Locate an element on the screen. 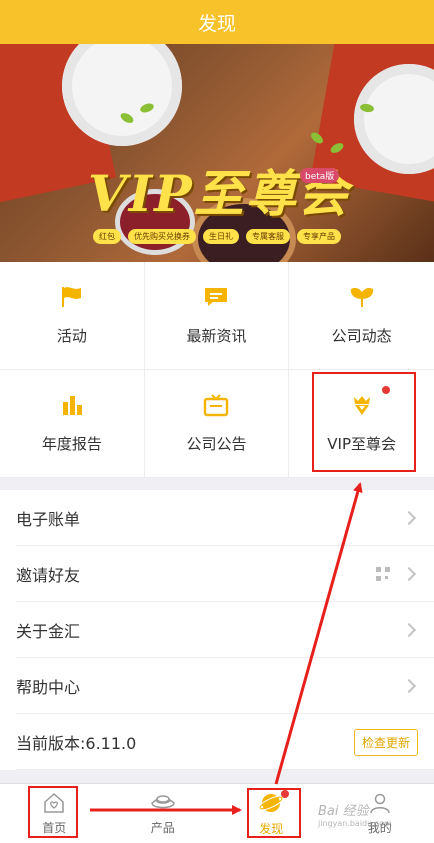 The image size is (434, 843). list-item-about: 关于金汇 is located at coordinates (217, 630).